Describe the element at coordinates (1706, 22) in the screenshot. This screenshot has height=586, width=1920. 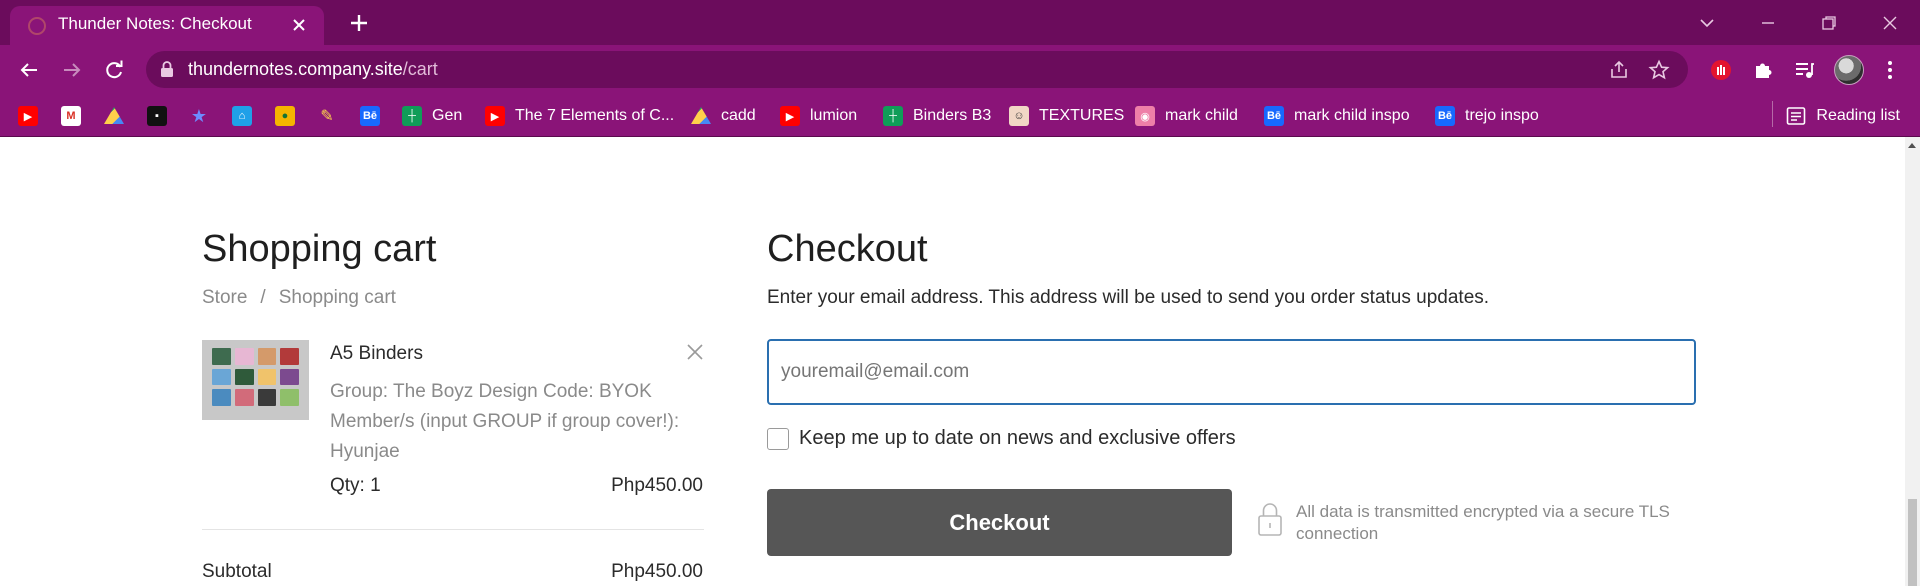
I see `tab-search-chevron-icon` at that location.